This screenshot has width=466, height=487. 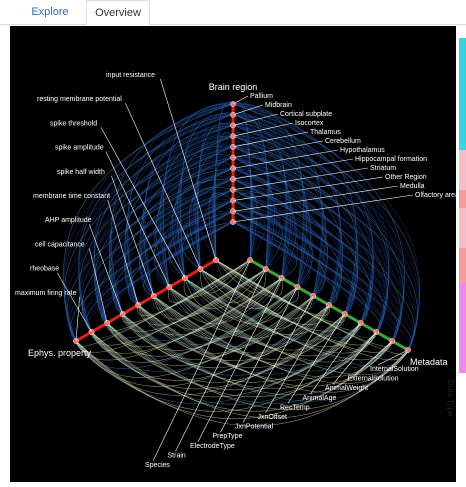 I want to click on brain-region-label: Hippocampal formation, so click(x=391, y=159).